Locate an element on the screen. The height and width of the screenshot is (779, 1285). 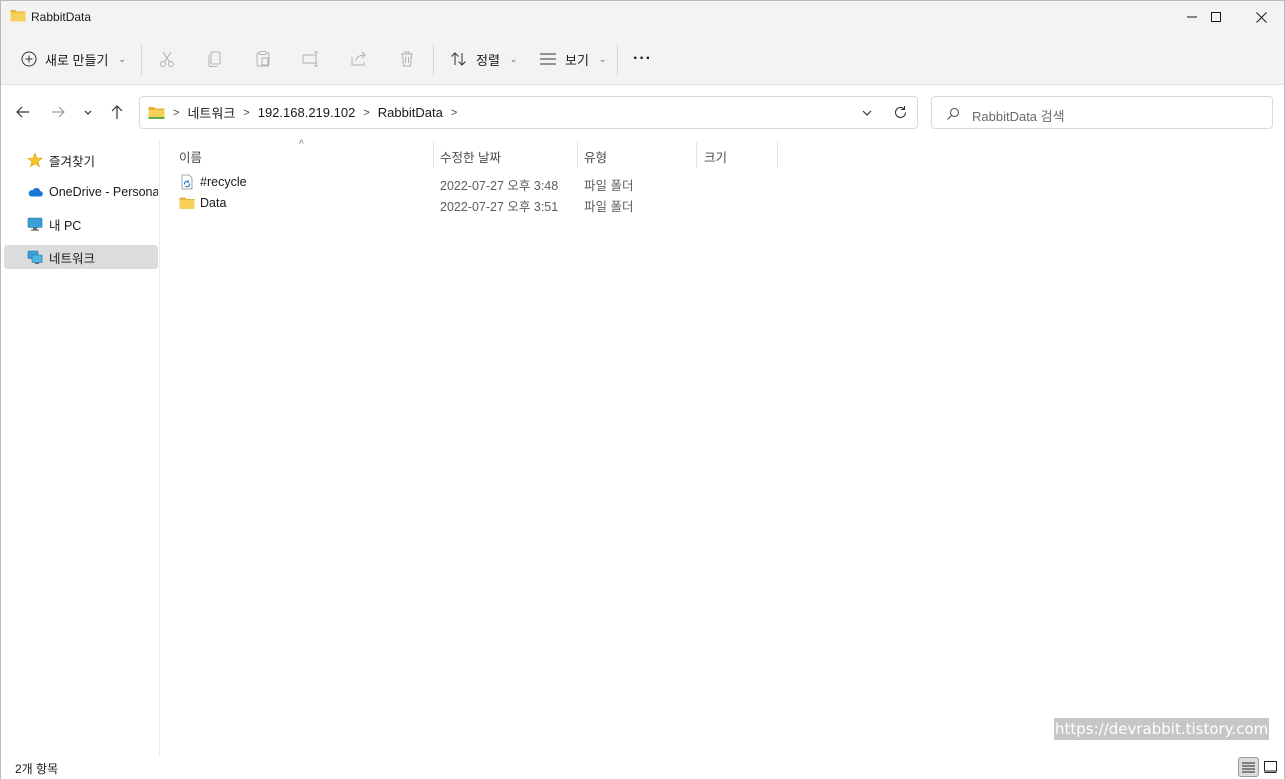
share-icon is located at coordinates (359, 59).